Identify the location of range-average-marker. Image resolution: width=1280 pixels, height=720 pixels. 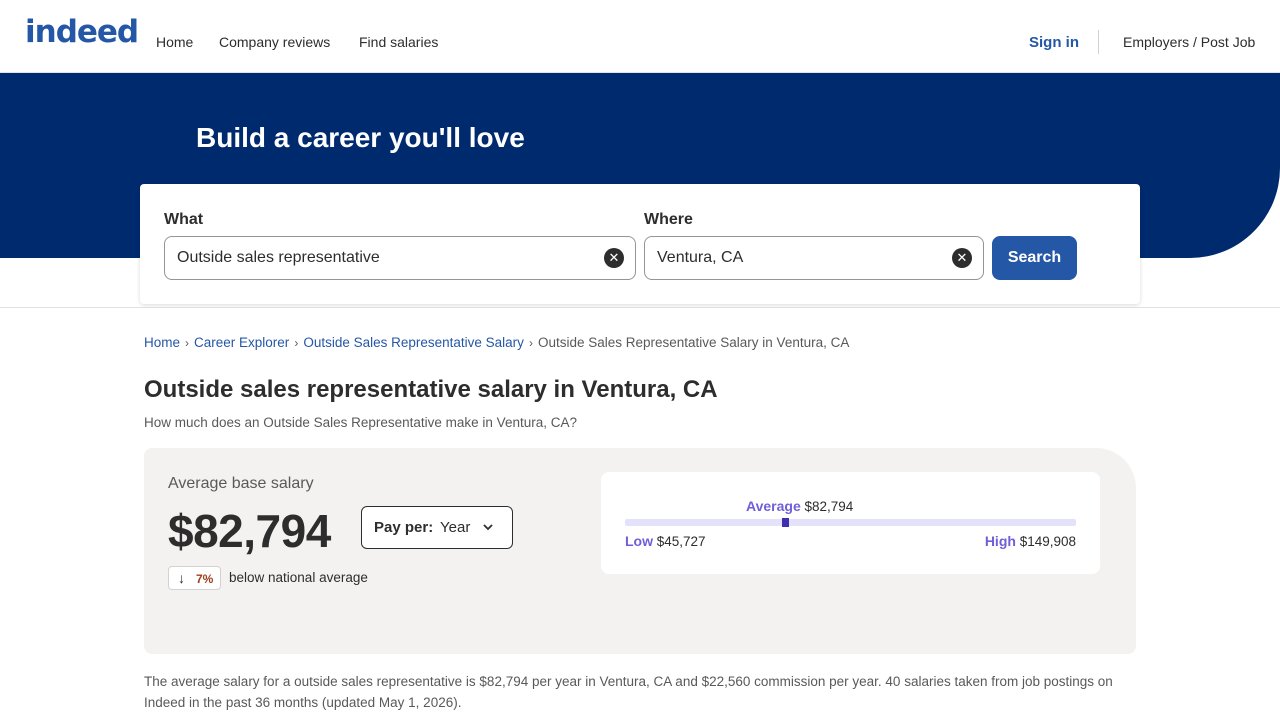
(785, 522).